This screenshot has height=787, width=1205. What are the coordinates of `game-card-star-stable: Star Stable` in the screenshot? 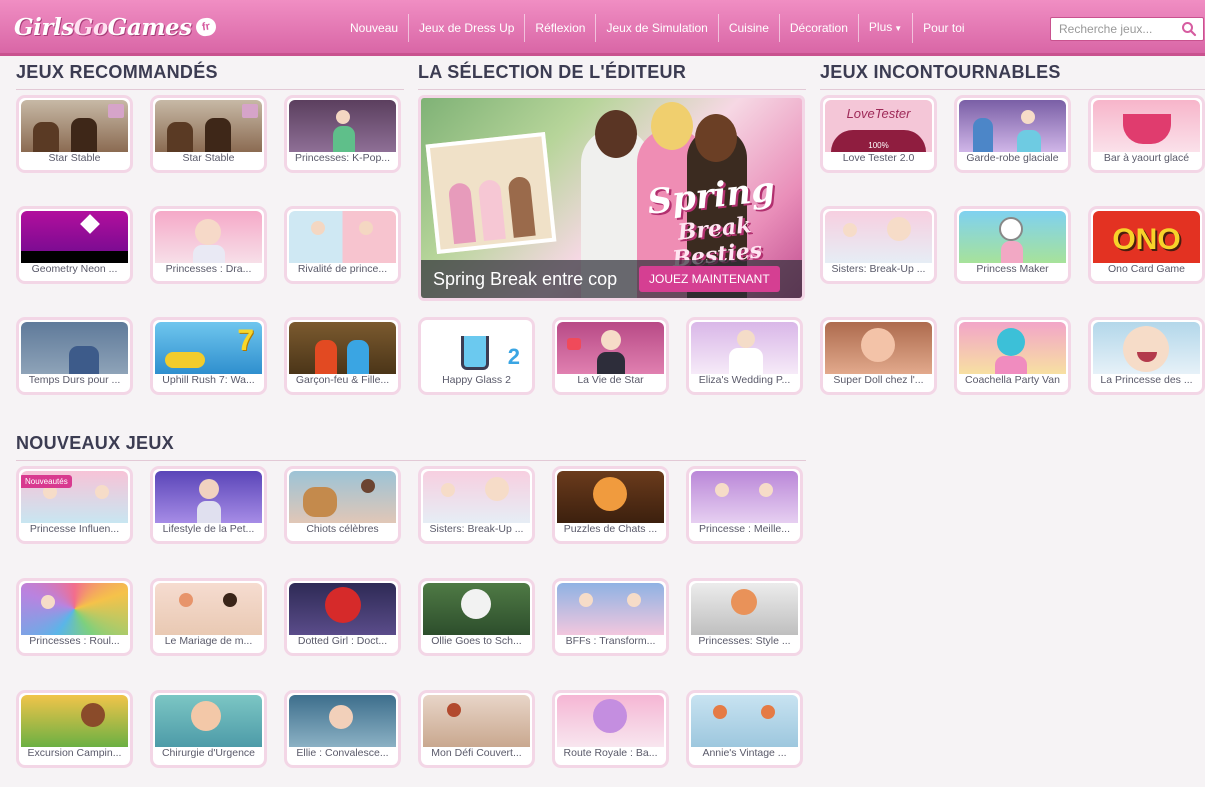 It's located at (74, 134).